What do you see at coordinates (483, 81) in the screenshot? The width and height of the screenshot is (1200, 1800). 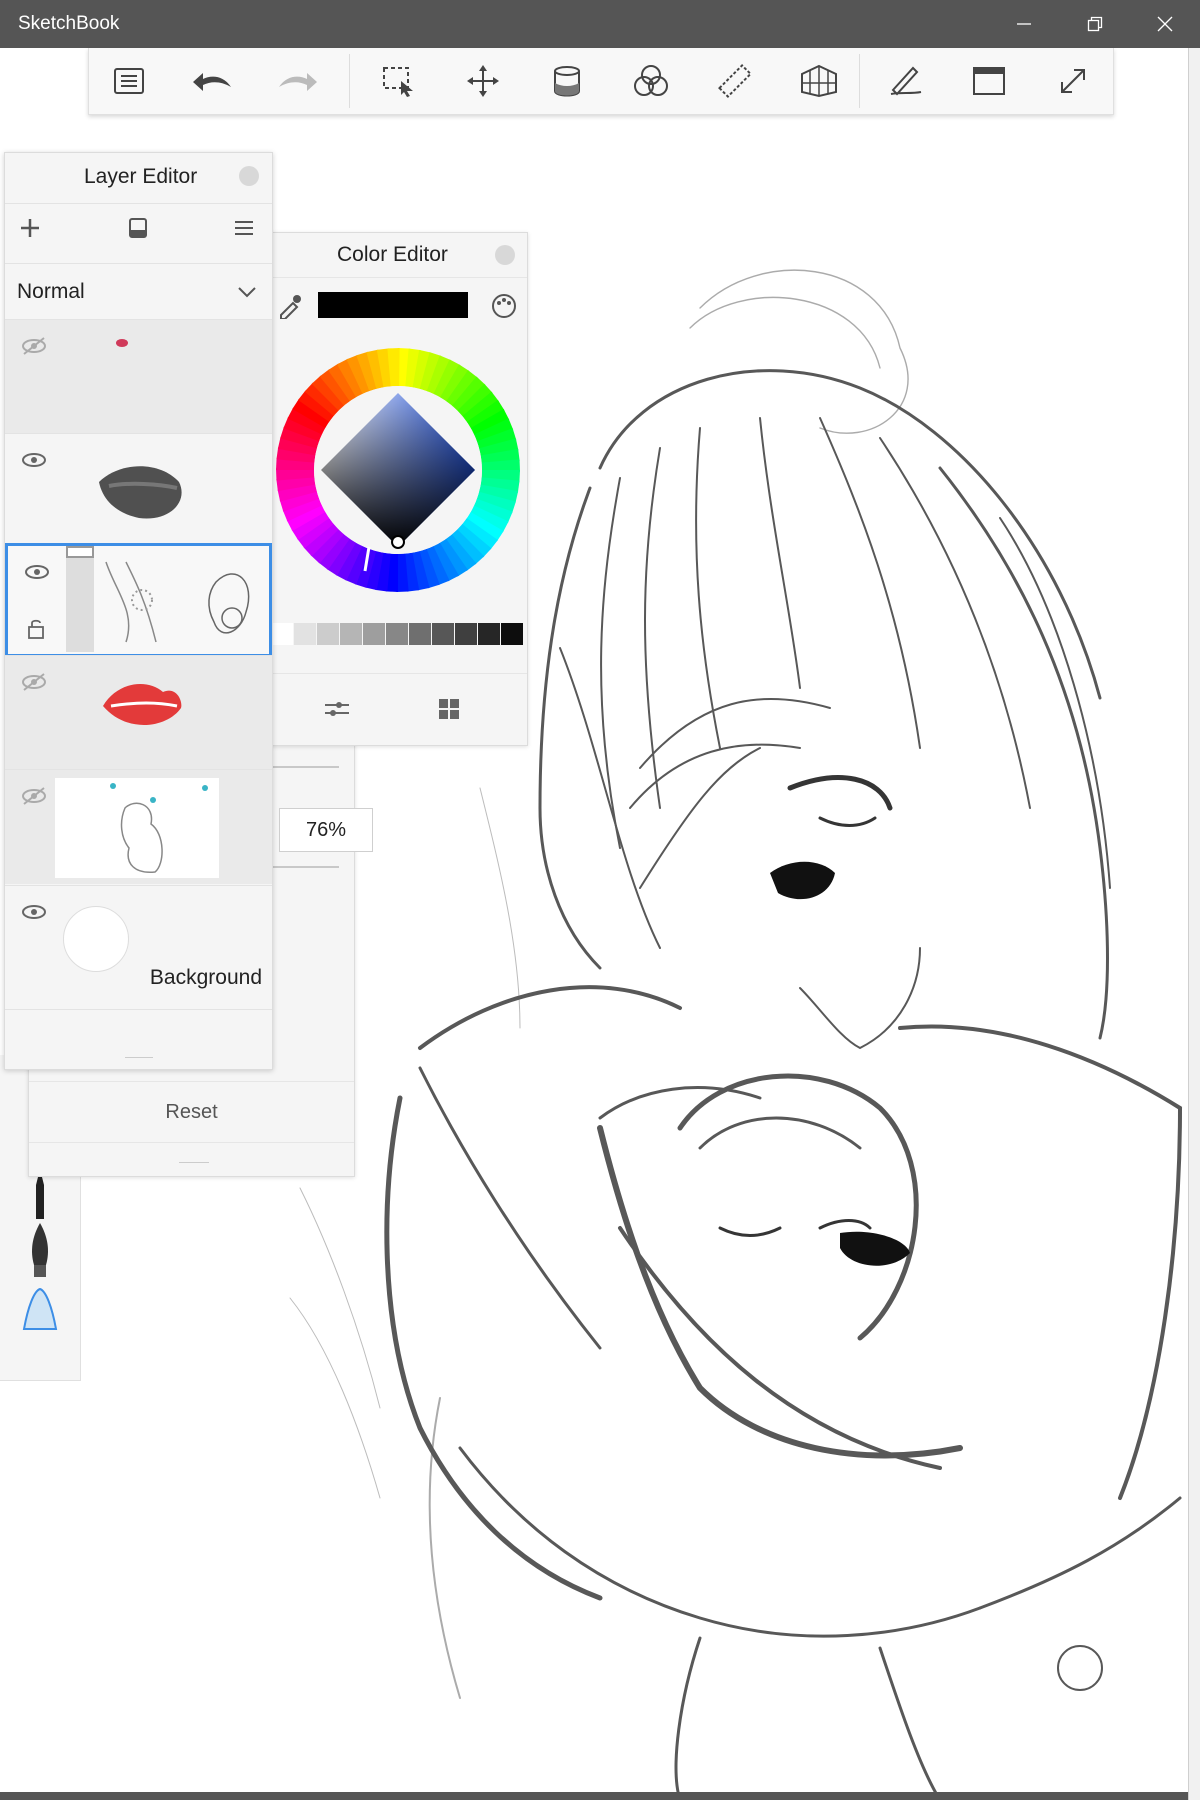 I see `transform-move-icon` at bounding box center [483, 81].